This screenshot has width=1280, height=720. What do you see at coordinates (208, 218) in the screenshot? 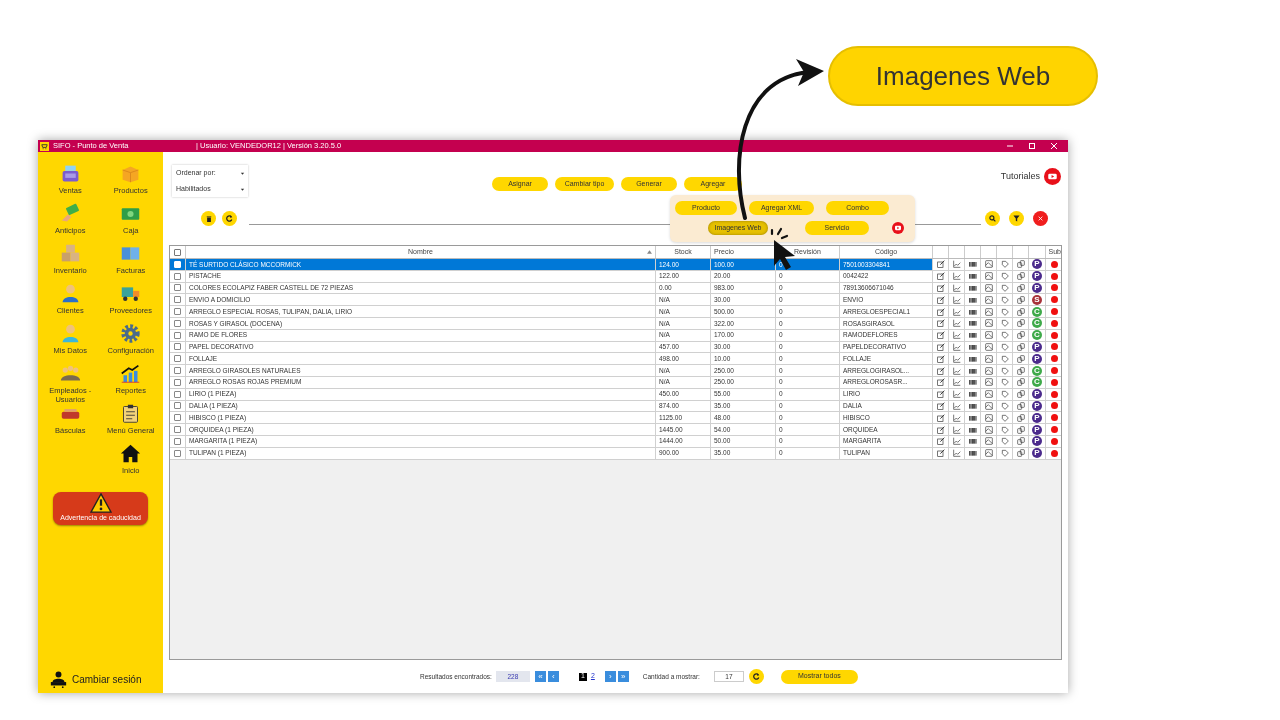
I see `delete-button` at bounding box center [208, 218].